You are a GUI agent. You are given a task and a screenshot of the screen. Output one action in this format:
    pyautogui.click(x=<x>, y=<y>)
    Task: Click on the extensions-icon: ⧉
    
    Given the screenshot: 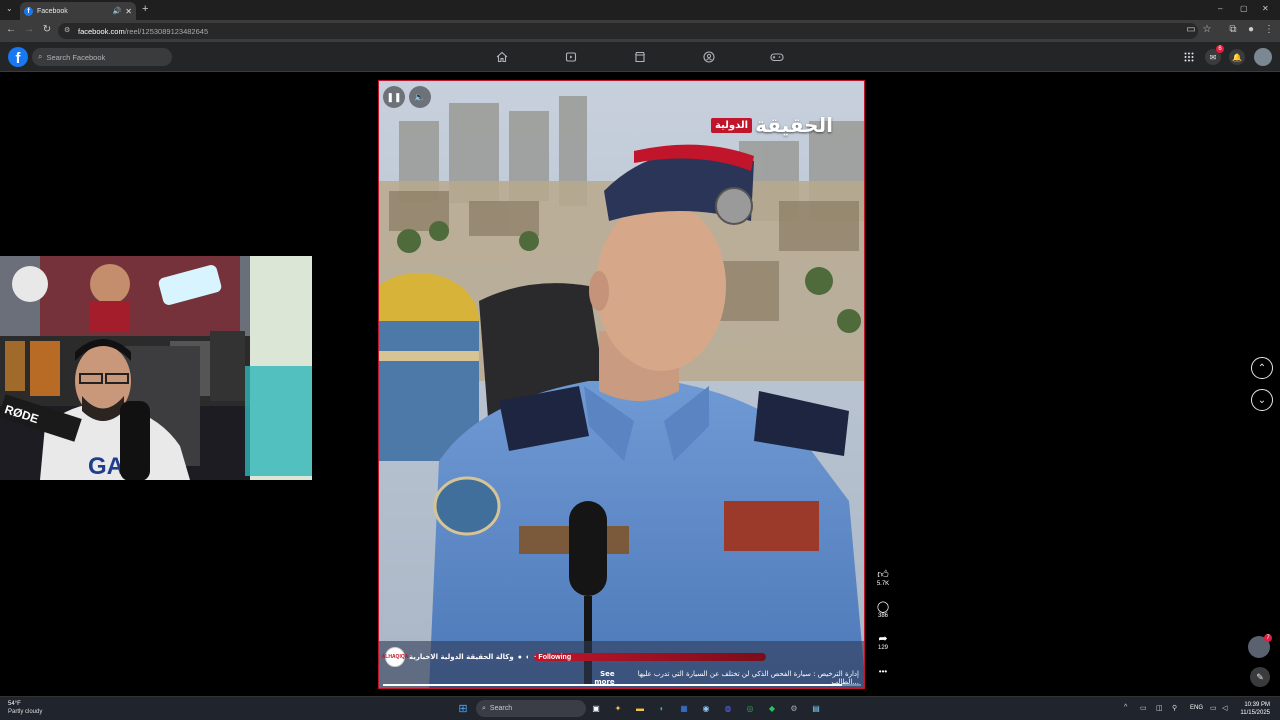 What is the action you would take?
    pyautogui.click(x=1233, y=29)
    